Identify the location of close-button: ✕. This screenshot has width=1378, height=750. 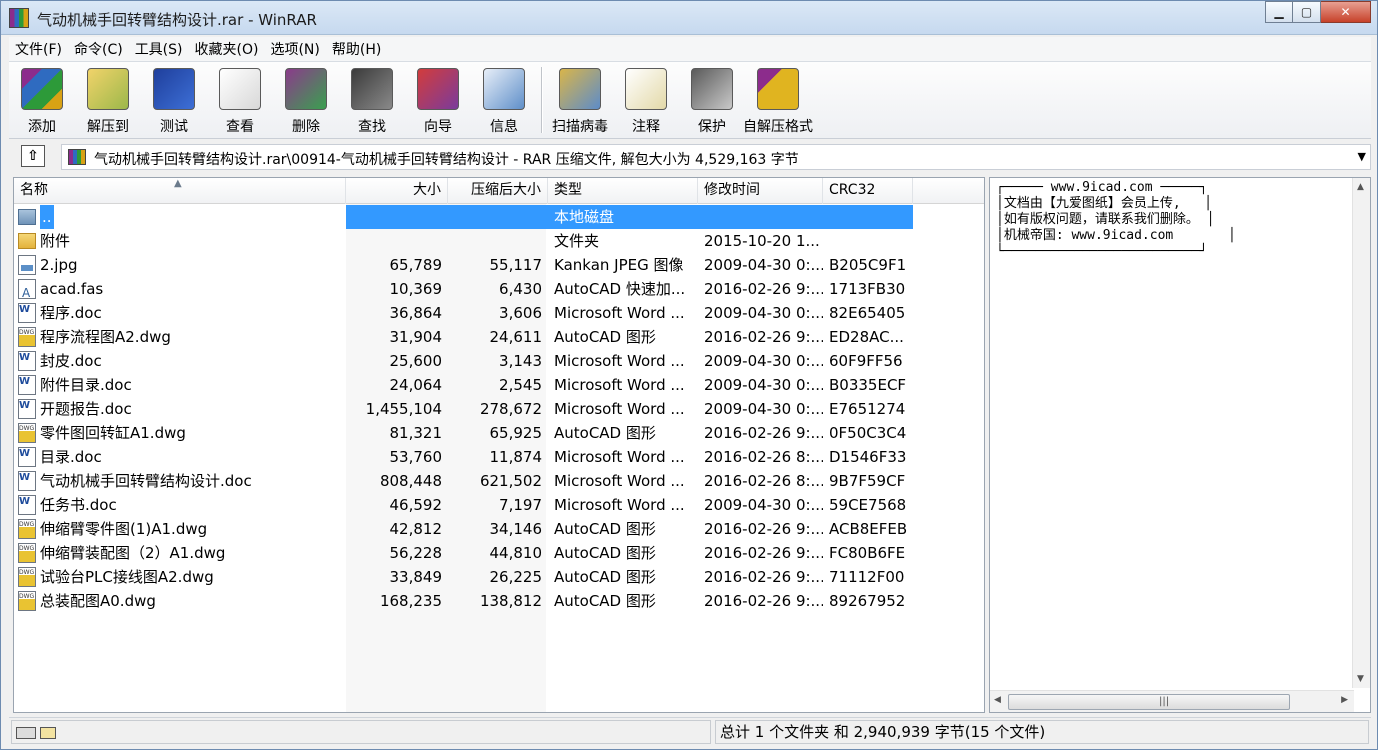
(1346, 12).